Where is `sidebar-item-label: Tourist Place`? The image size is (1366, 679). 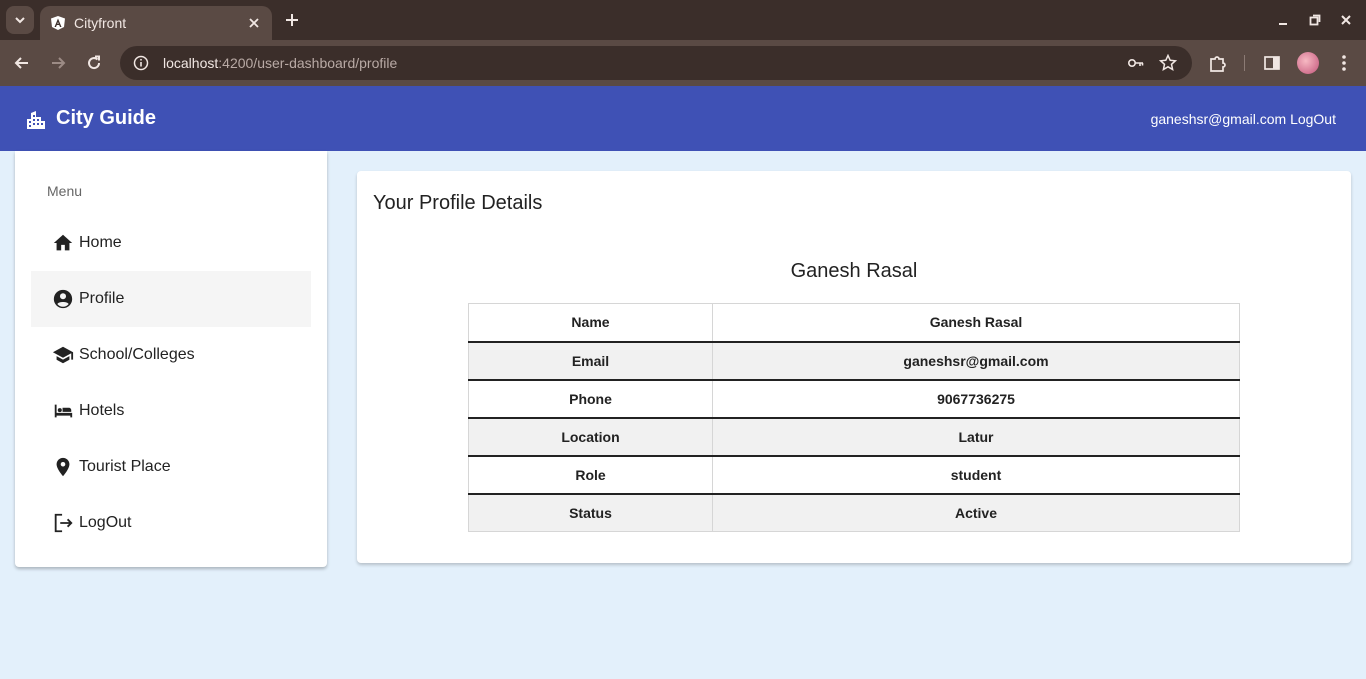 sidebar-item-label: Tourist Place is located at coordinates (125, 466).